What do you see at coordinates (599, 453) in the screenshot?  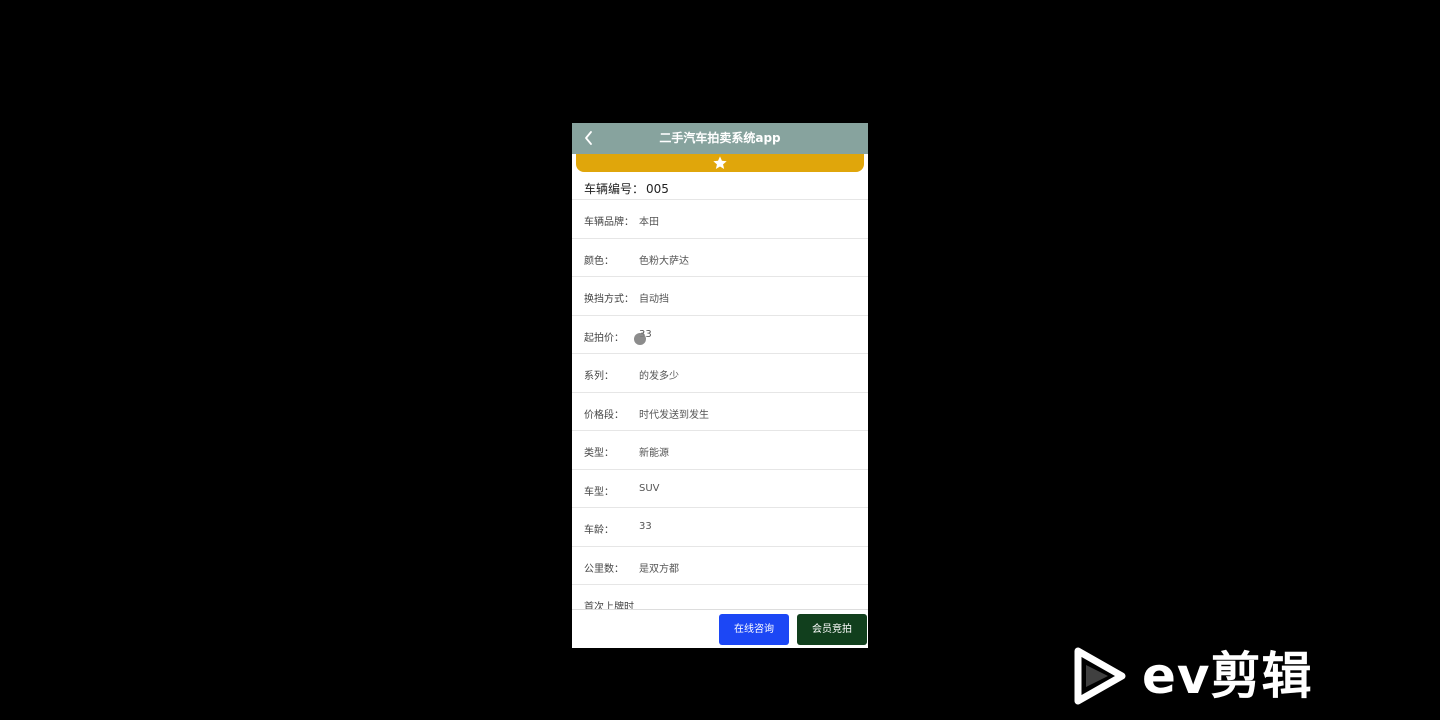 I see `detail-label: 类型：` at bounding box center [599, 453].